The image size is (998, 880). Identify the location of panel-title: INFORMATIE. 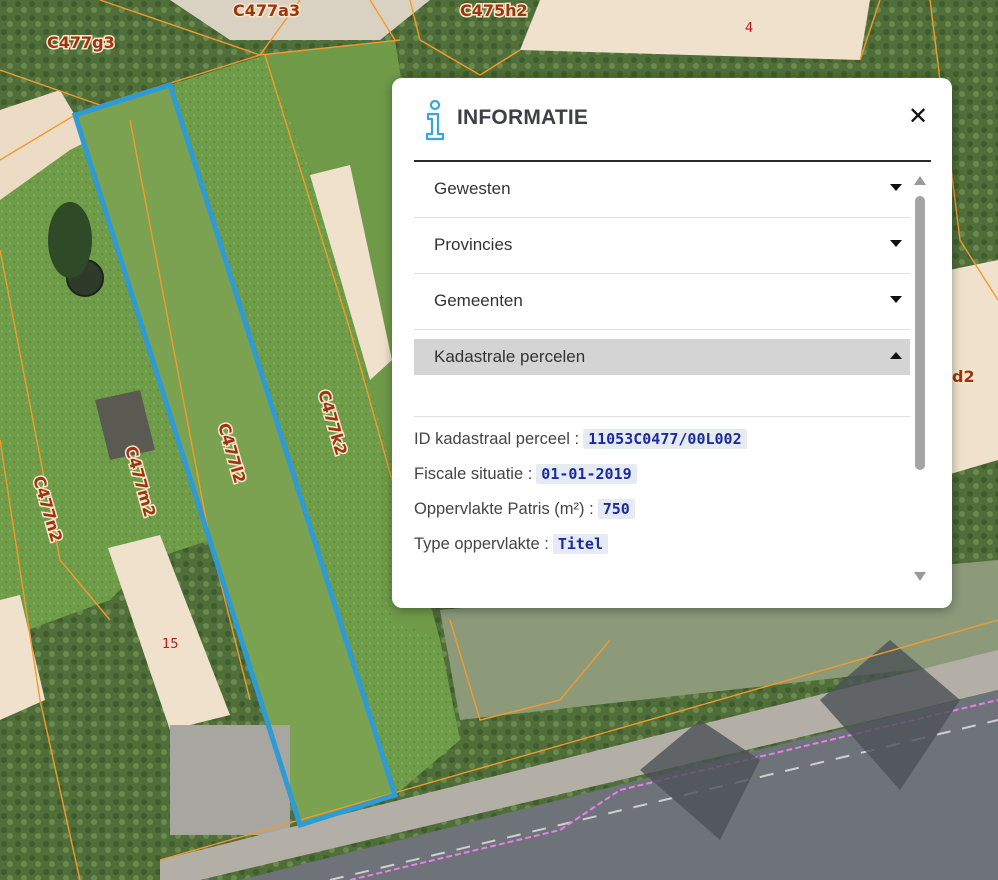
(523, 117).